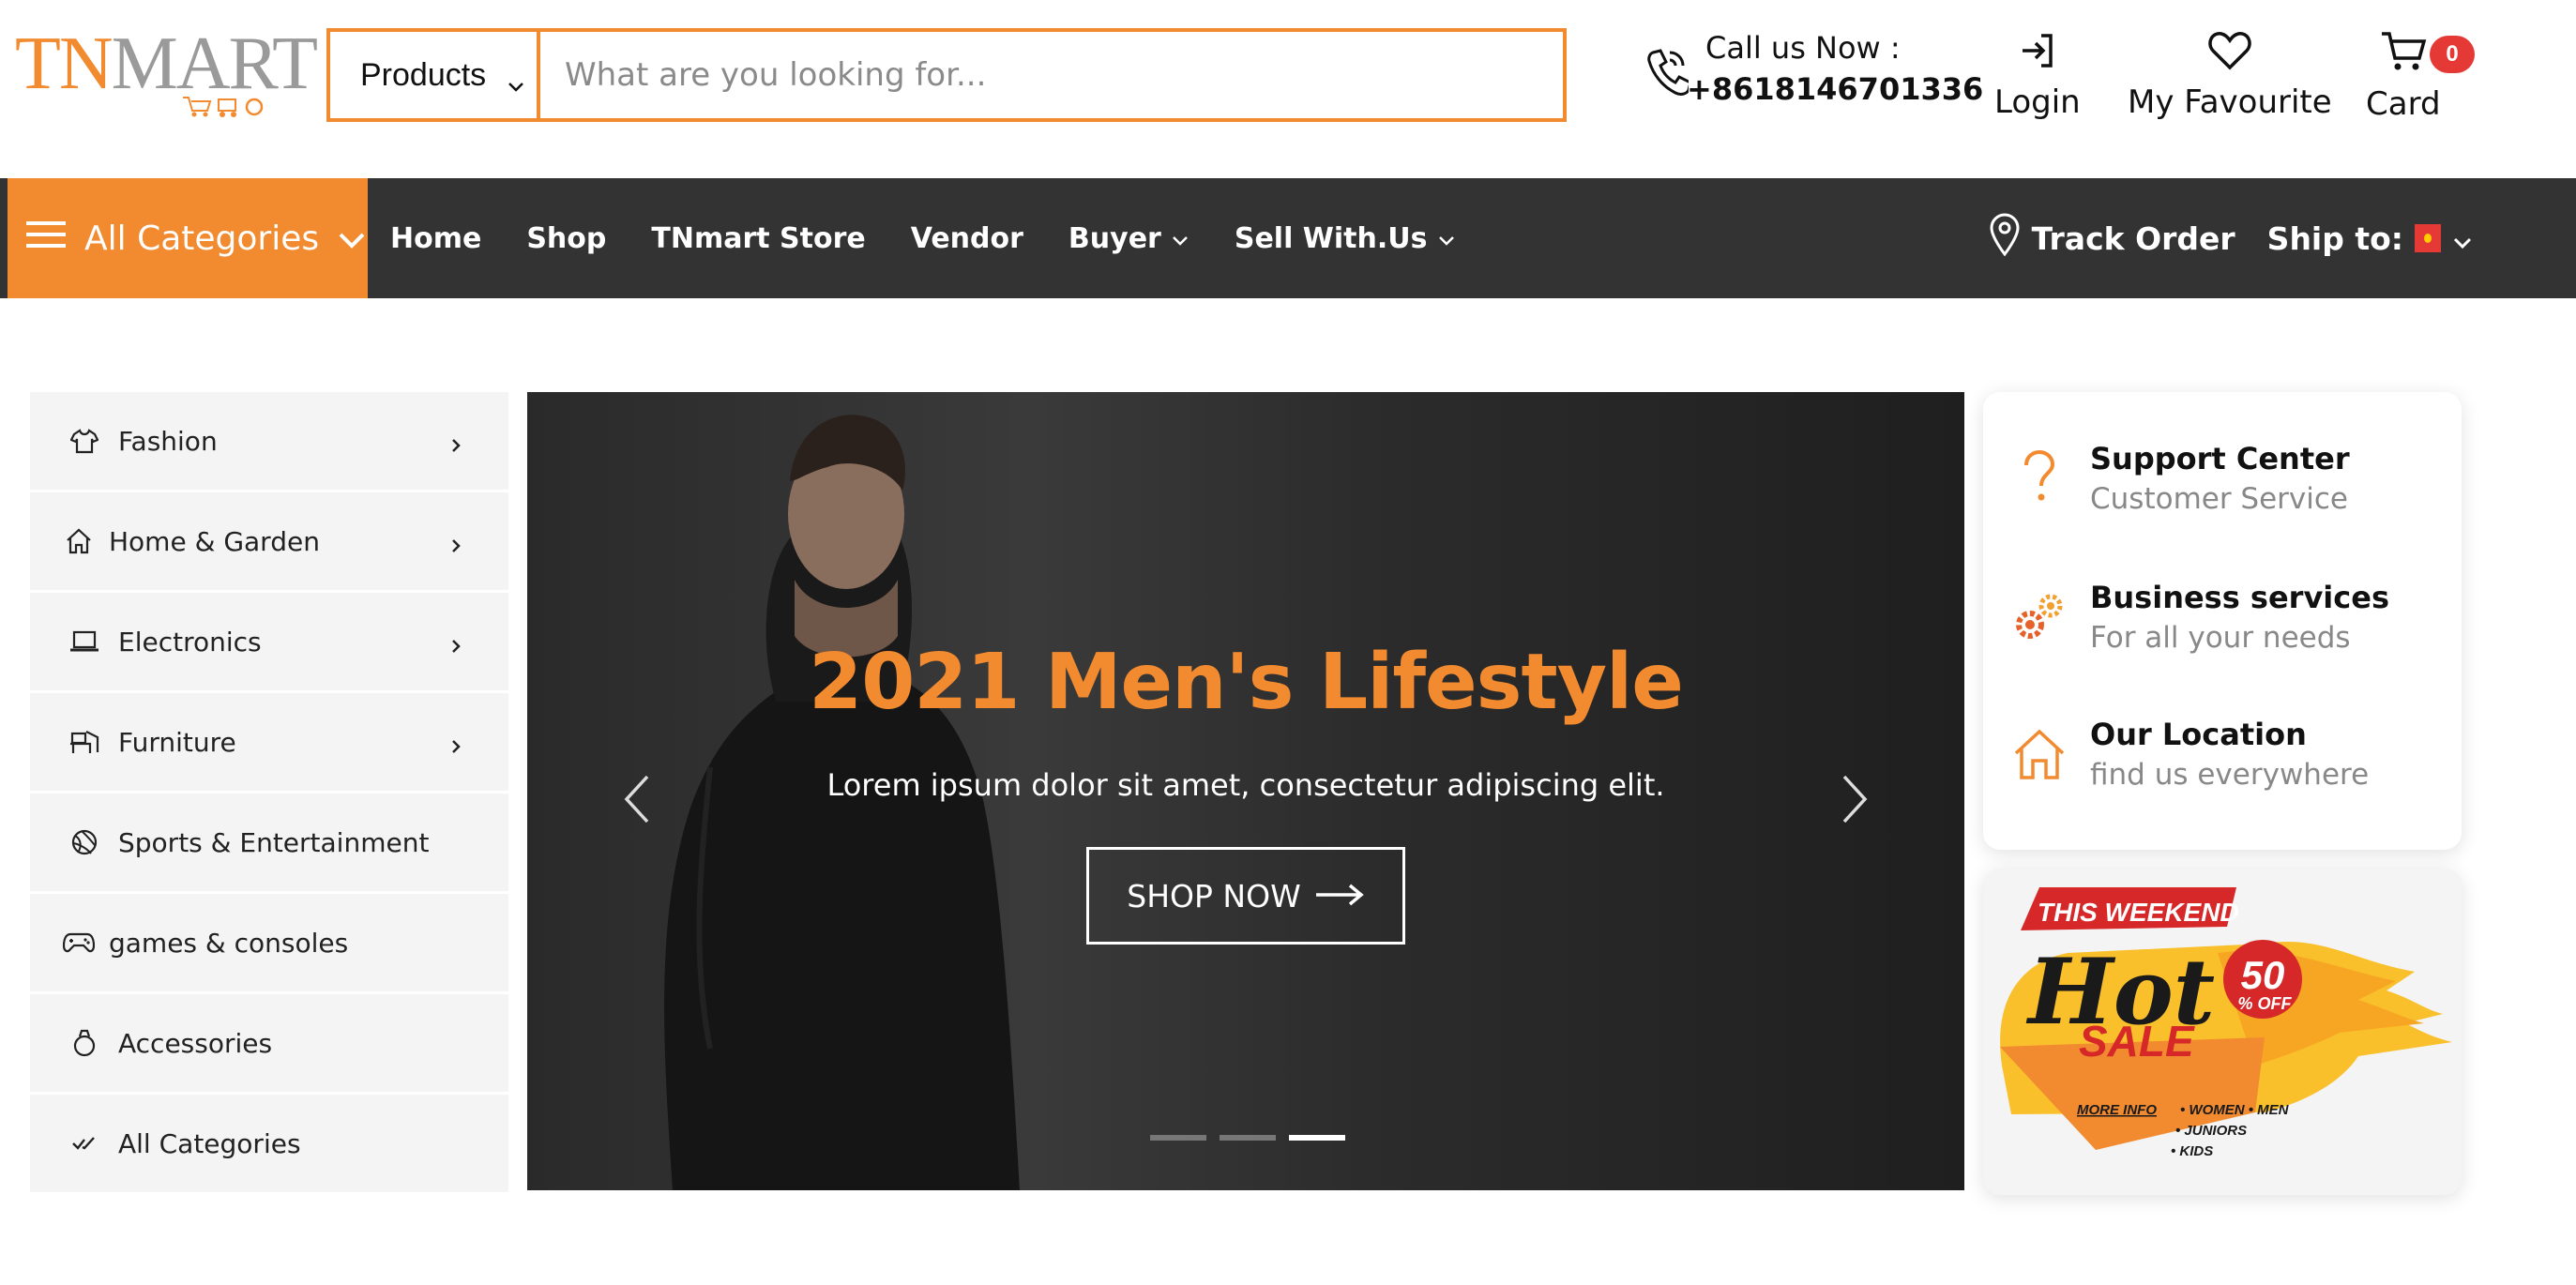 The image size is (2576, 1285). I want to click on search-category-select: Products, so click(433, 75).